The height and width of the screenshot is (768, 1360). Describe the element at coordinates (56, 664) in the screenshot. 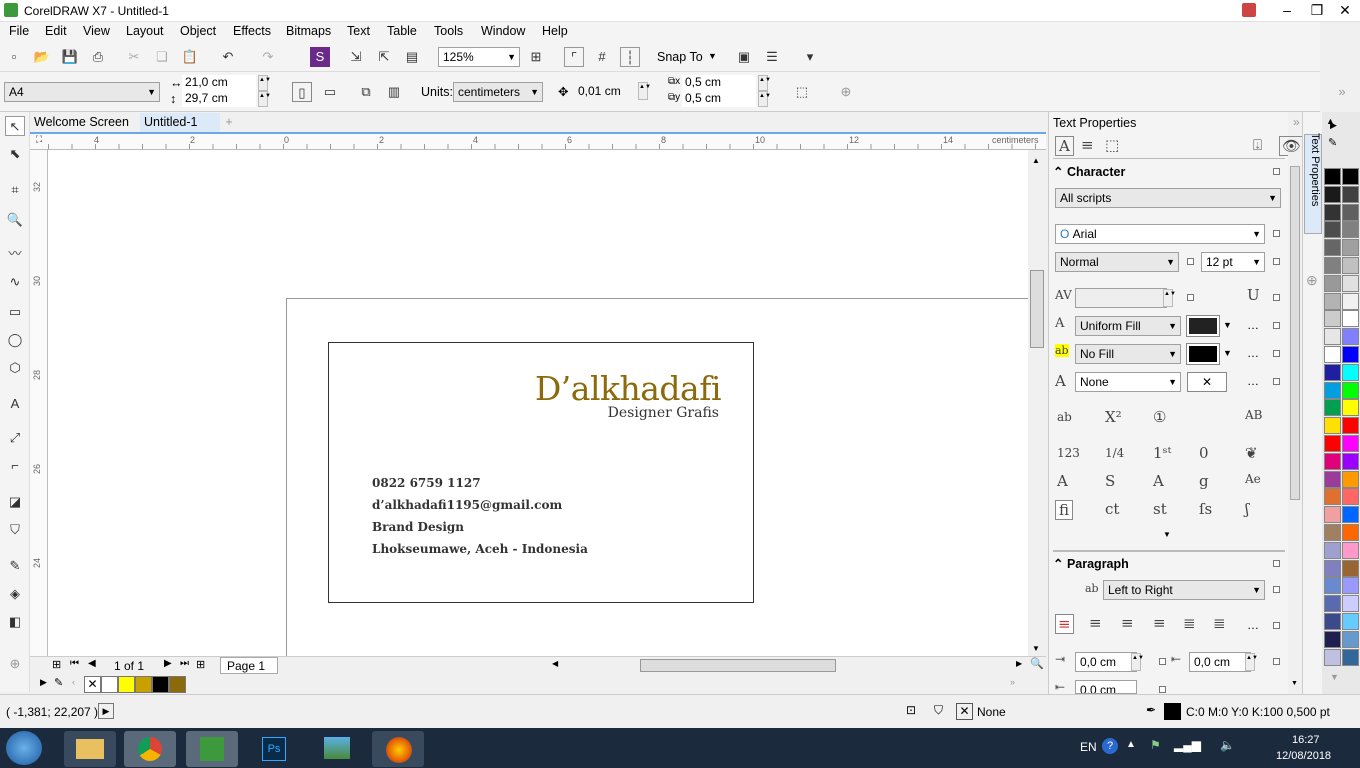

I see `add-page-before-icon: ⊞` at that location.